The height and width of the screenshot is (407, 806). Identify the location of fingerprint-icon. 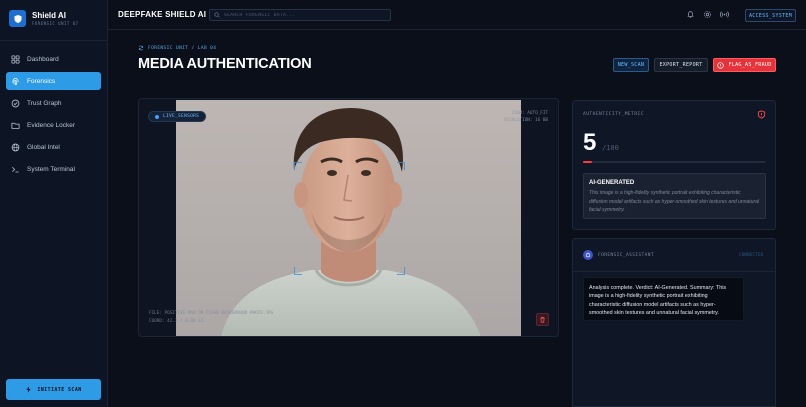
(15, 81).